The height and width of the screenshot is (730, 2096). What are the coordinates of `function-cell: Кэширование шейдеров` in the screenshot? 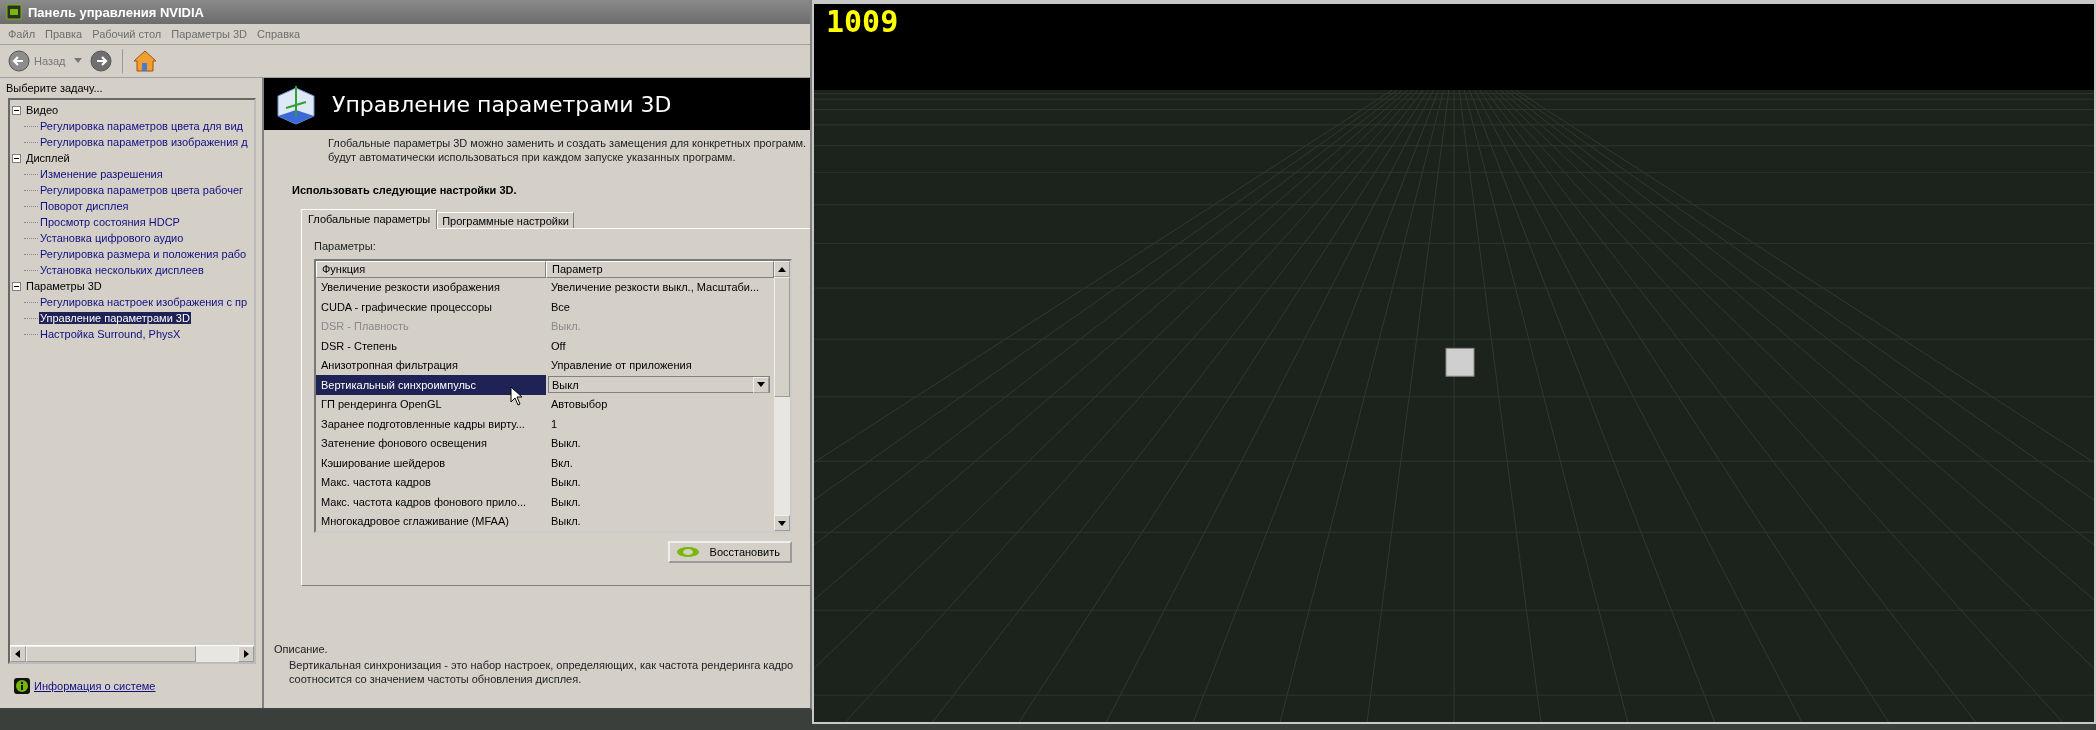 It's located at (431, 463).